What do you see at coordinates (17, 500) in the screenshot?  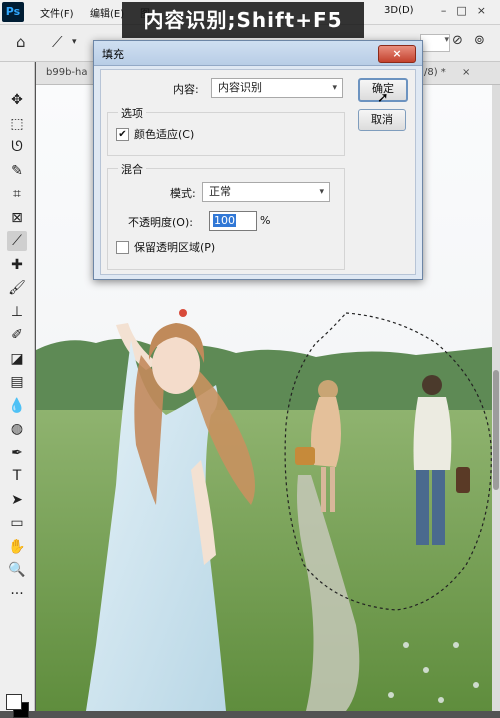 I see `path-select-icon: ➤` at bounding box center [17, 500].